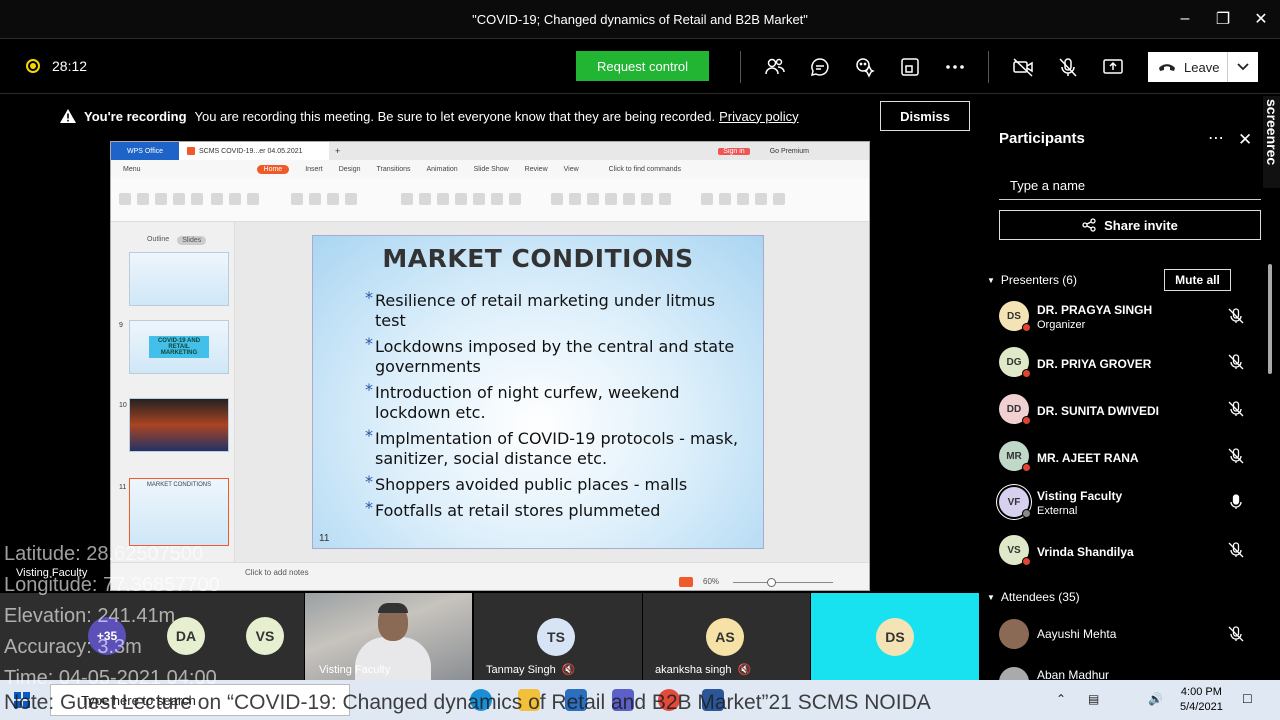 The height and width of the screenshot is (720, 1280). What do you see at coordinates (1270, 319) in the screenshot?
I see `participants-scrollbar` at bounding box center [1270, 319].